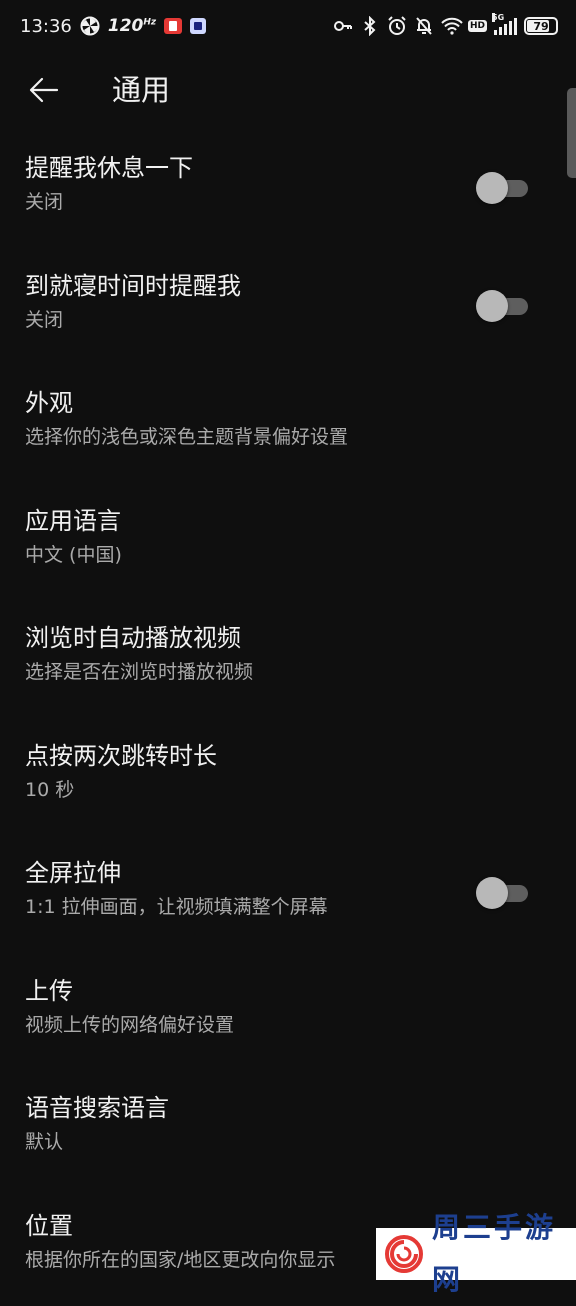 Image resolution: width=576 pixels, height=1306 pixels. What do you see at coordinates (288, 776) in the screenshot?
I see `setting-item: 点按两次跳转时长 10 秒` at bounding box center [288, 776].